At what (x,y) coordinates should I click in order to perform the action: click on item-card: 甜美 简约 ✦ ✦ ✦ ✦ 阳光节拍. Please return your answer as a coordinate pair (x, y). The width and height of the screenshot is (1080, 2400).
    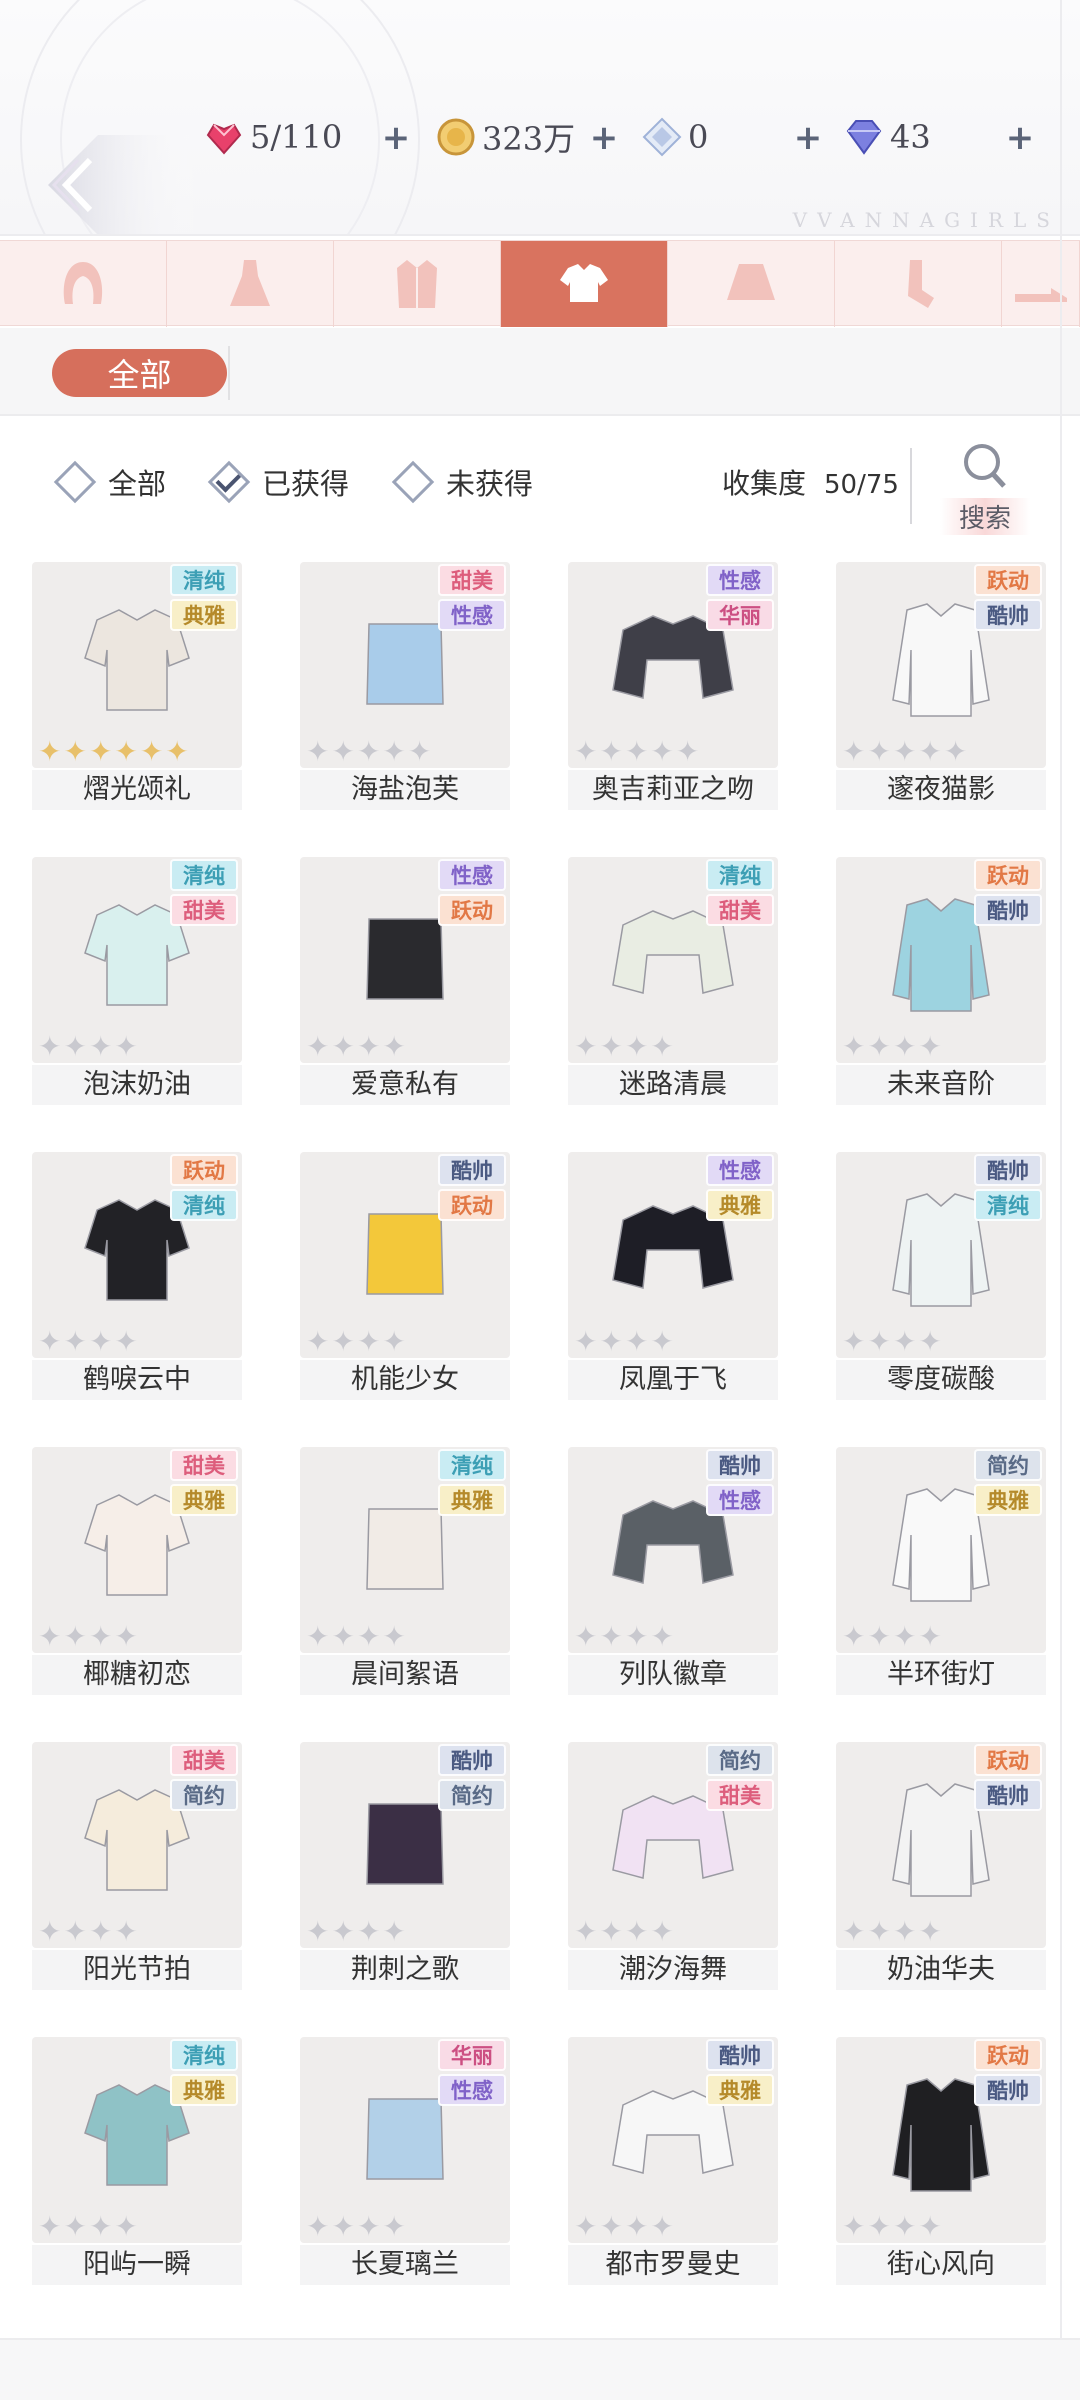
    Looking at the image, I should click on (137, 1867).